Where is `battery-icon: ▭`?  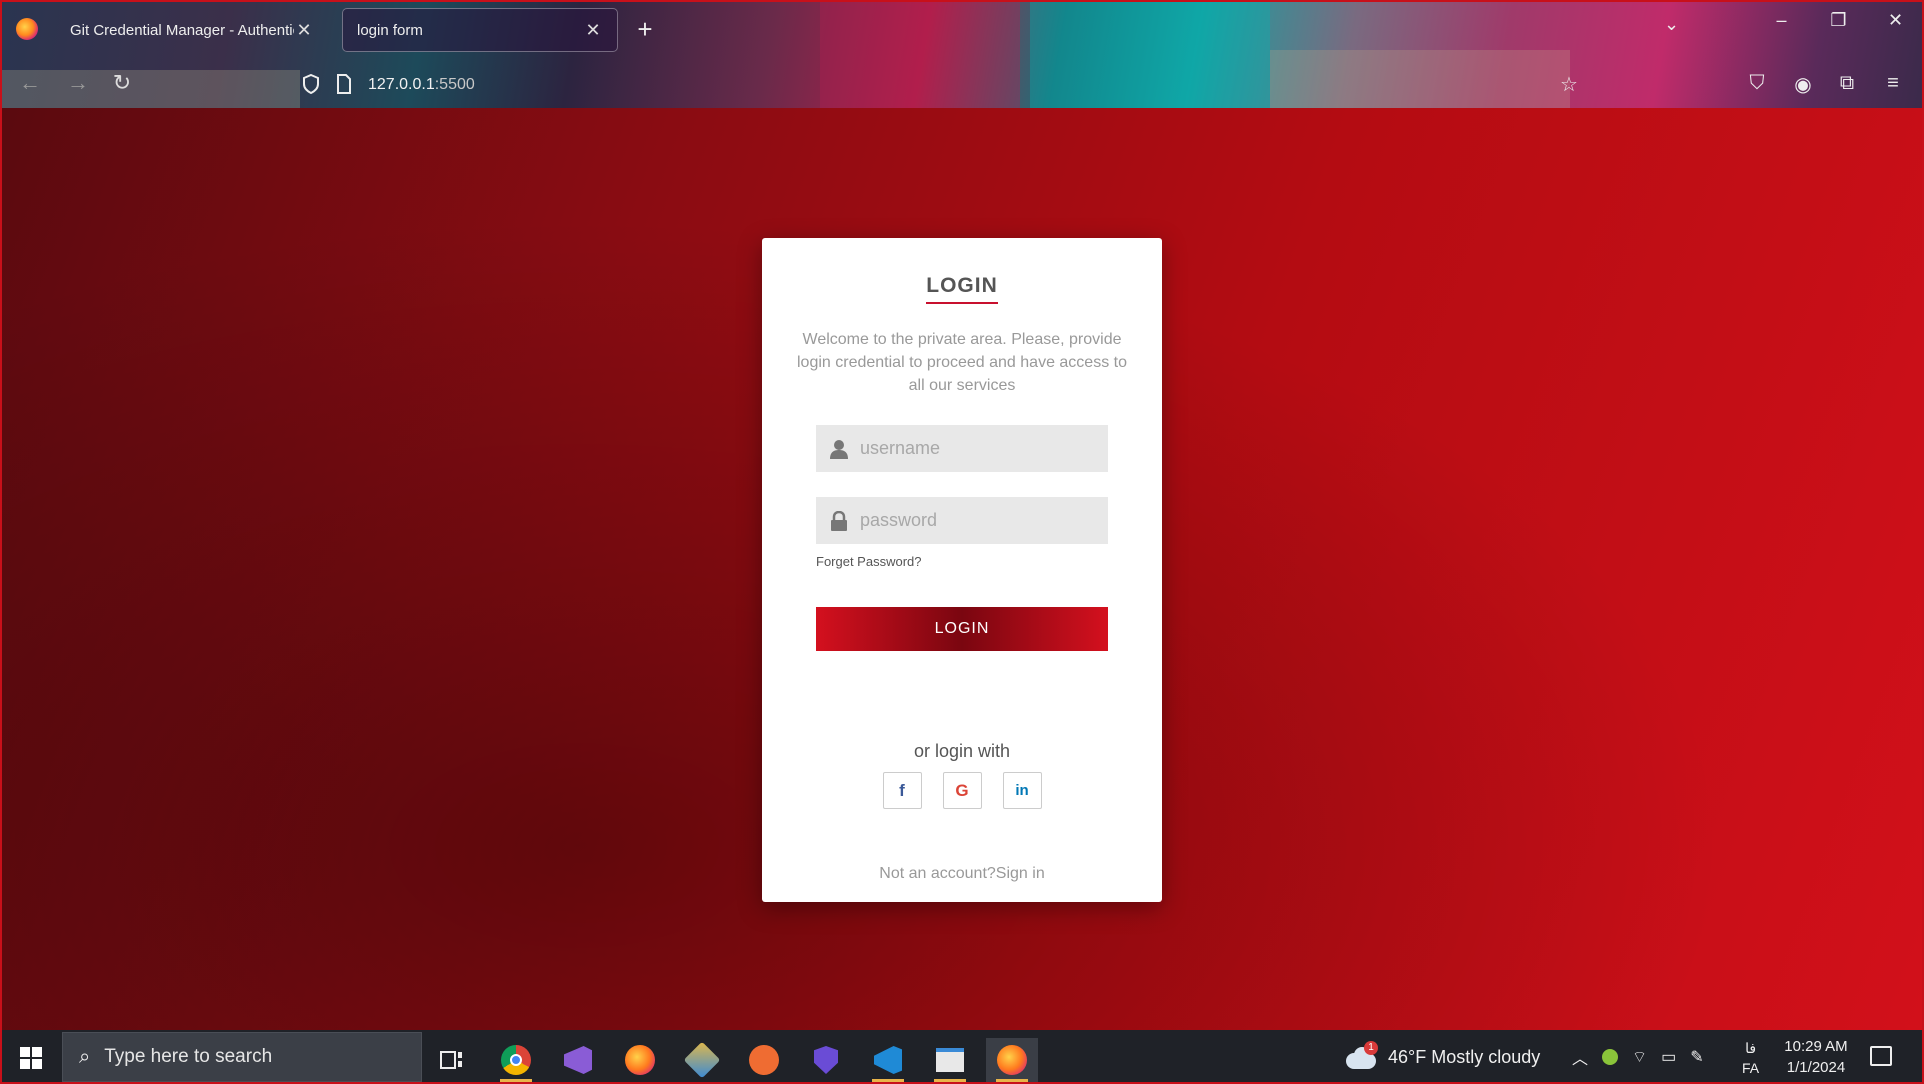 battery-icon: ▭ is located at coordinates (1668, 1057).